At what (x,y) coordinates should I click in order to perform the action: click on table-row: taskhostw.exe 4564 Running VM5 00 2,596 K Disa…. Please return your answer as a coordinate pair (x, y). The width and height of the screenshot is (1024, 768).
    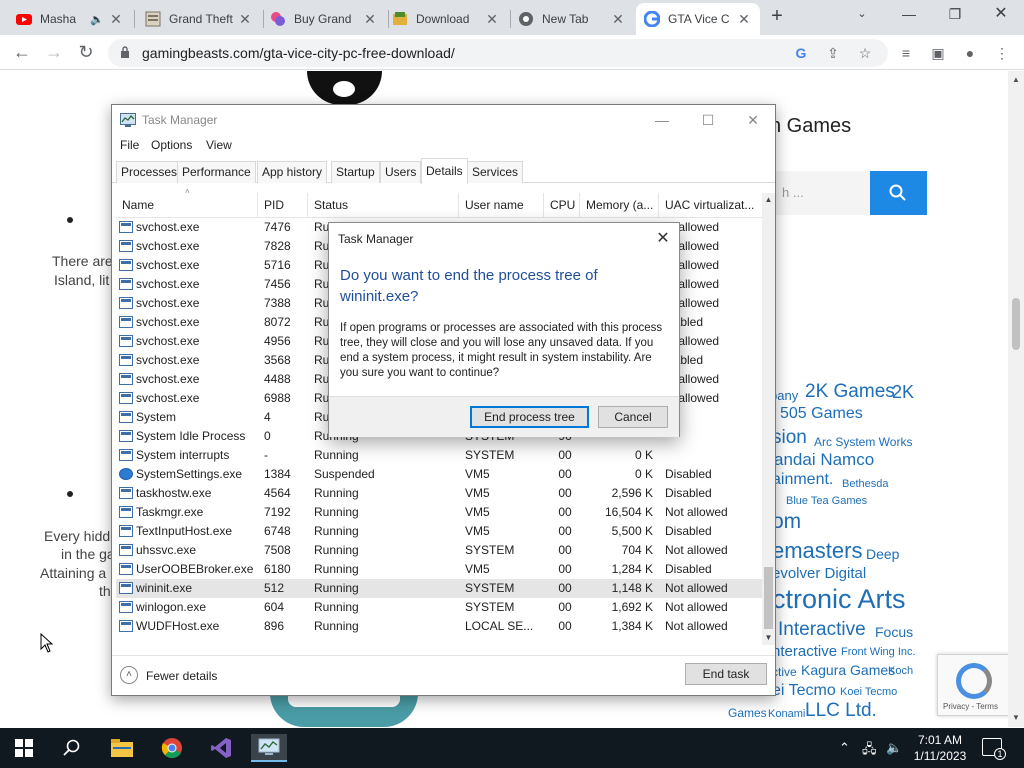
    Looking at the image, I should click on (439, 493).